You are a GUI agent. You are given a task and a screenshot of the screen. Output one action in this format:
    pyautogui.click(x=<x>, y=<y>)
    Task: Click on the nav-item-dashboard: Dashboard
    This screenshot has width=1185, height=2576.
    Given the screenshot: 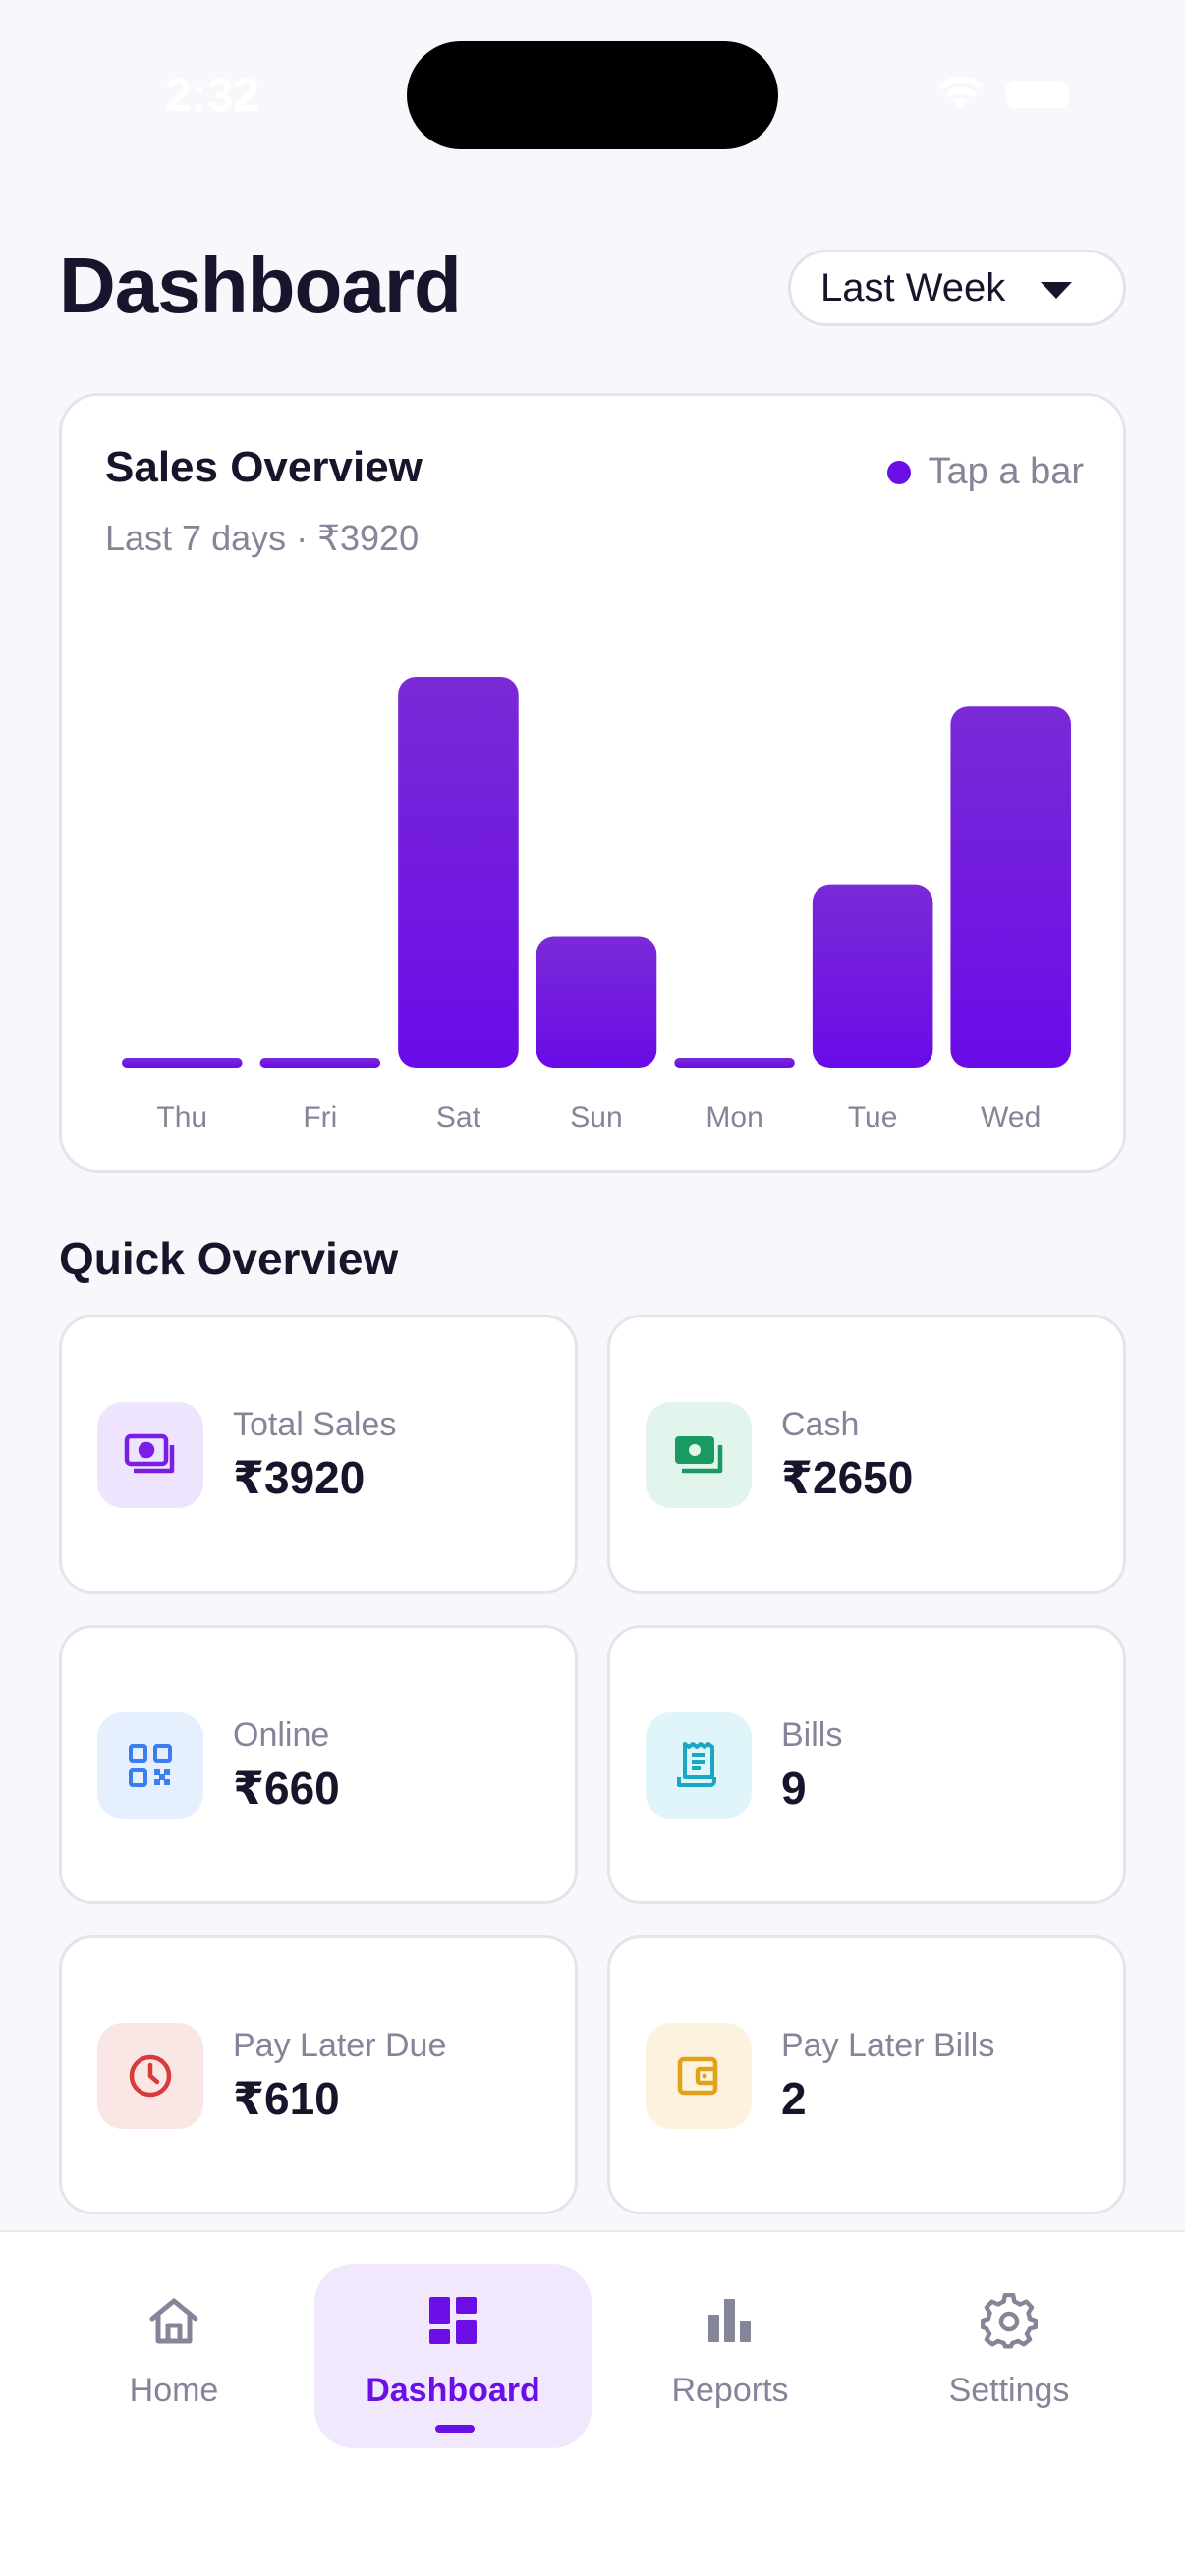 What is the action you would take?
    pyautogui.click(x=453, y=2356)
    